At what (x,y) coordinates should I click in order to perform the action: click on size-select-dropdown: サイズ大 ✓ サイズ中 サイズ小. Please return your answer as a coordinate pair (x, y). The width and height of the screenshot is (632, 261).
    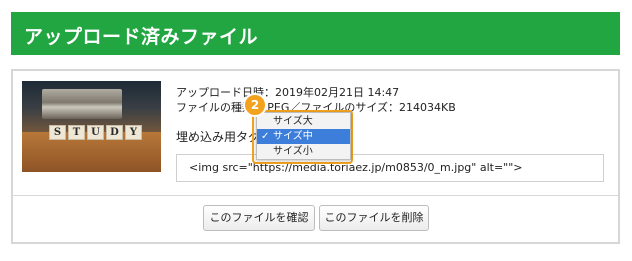
    Looking at the image, I should click on (303, 136).